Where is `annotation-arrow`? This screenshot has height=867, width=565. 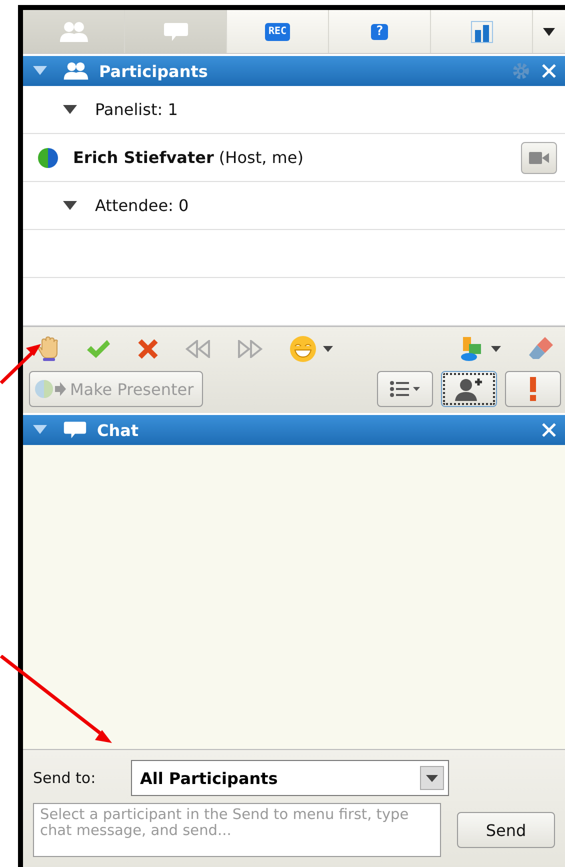 annotation-arrow is located at coordinates (20, 364).